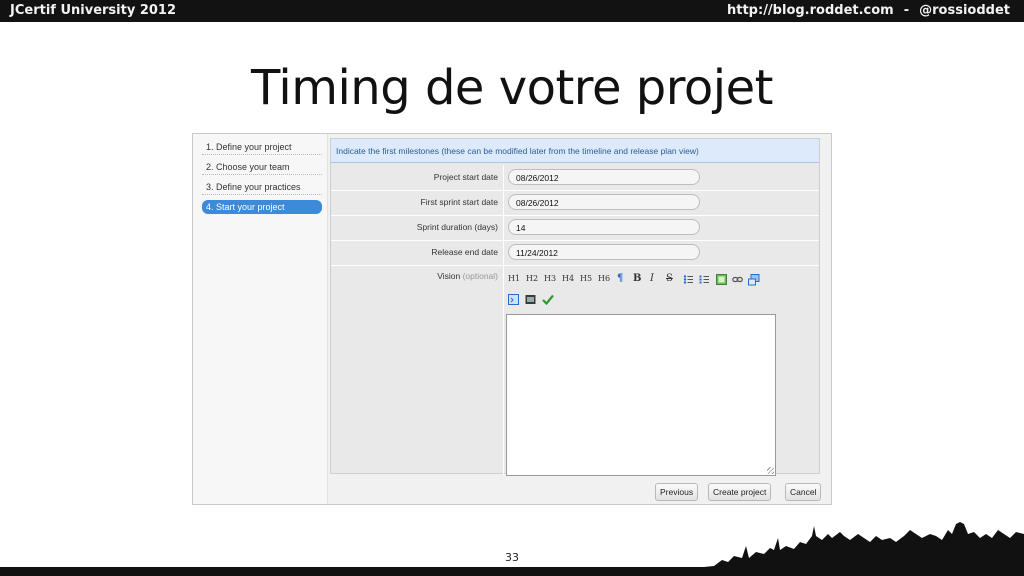 This screenshot has height=576, width=1024. I want to click on author-info: http://blog.roddet.com - @rossioddet, so click(868, 10).